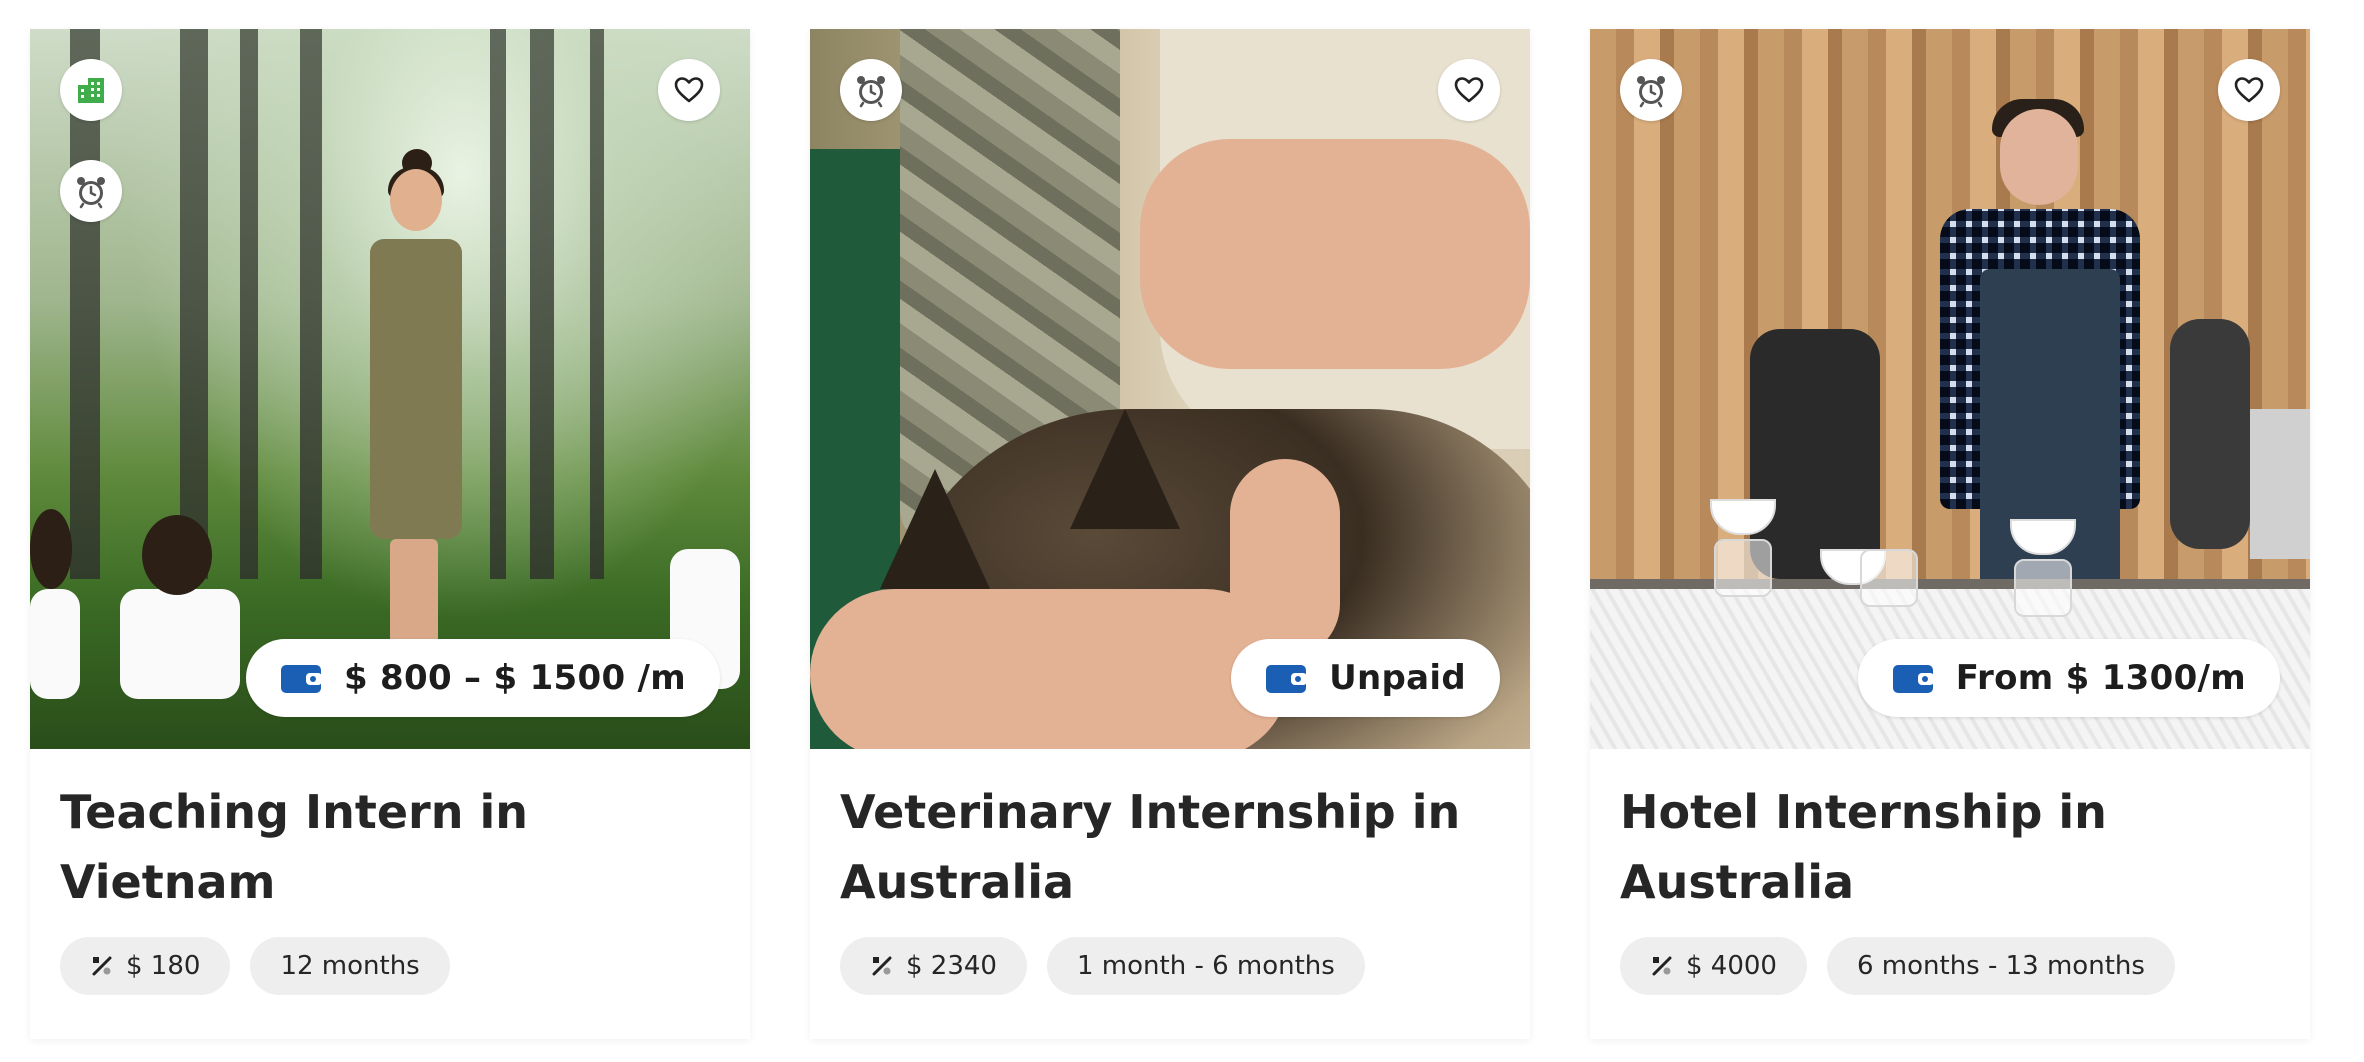 Image resolution: width=2364 pixels, height=1062 pixels. I want to click on salary-text: $ 800 – $ 1500 /m, so click(514, 678).